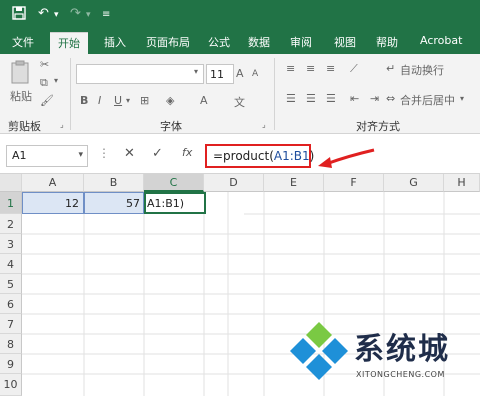 The width and height of the screenshot is (480, 396). I want to click on wrap-text-icon: ↵, so click(390, 68).